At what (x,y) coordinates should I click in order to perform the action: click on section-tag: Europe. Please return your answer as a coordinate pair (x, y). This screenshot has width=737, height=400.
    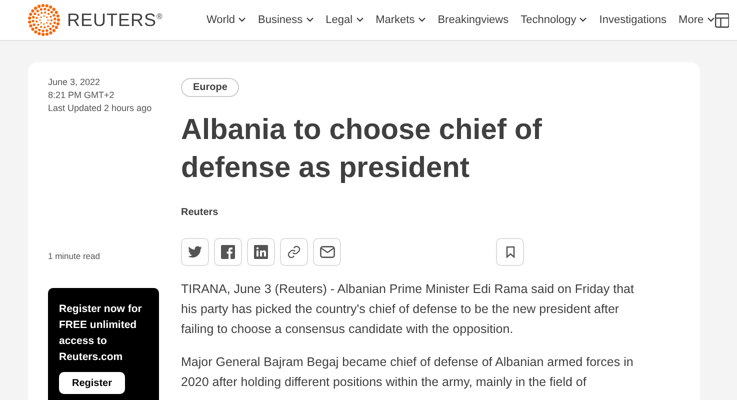
    Looking at the image, I should click on (210, 87).